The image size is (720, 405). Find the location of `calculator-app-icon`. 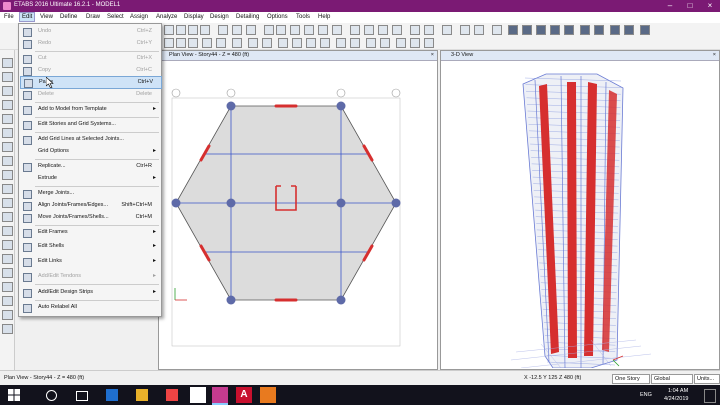

calculator-app-icon is located at coordinates (198, 395).